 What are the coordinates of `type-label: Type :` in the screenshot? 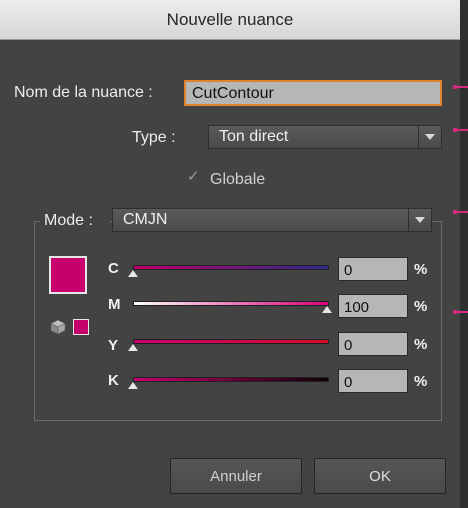 It's located at (154, 137).